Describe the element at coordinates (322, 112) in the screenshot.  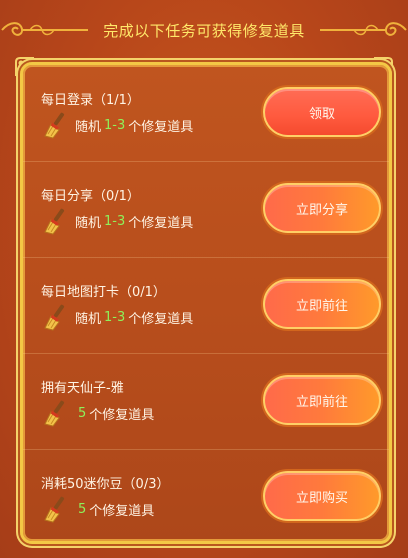
I see `claim-button: 领取` at that location.